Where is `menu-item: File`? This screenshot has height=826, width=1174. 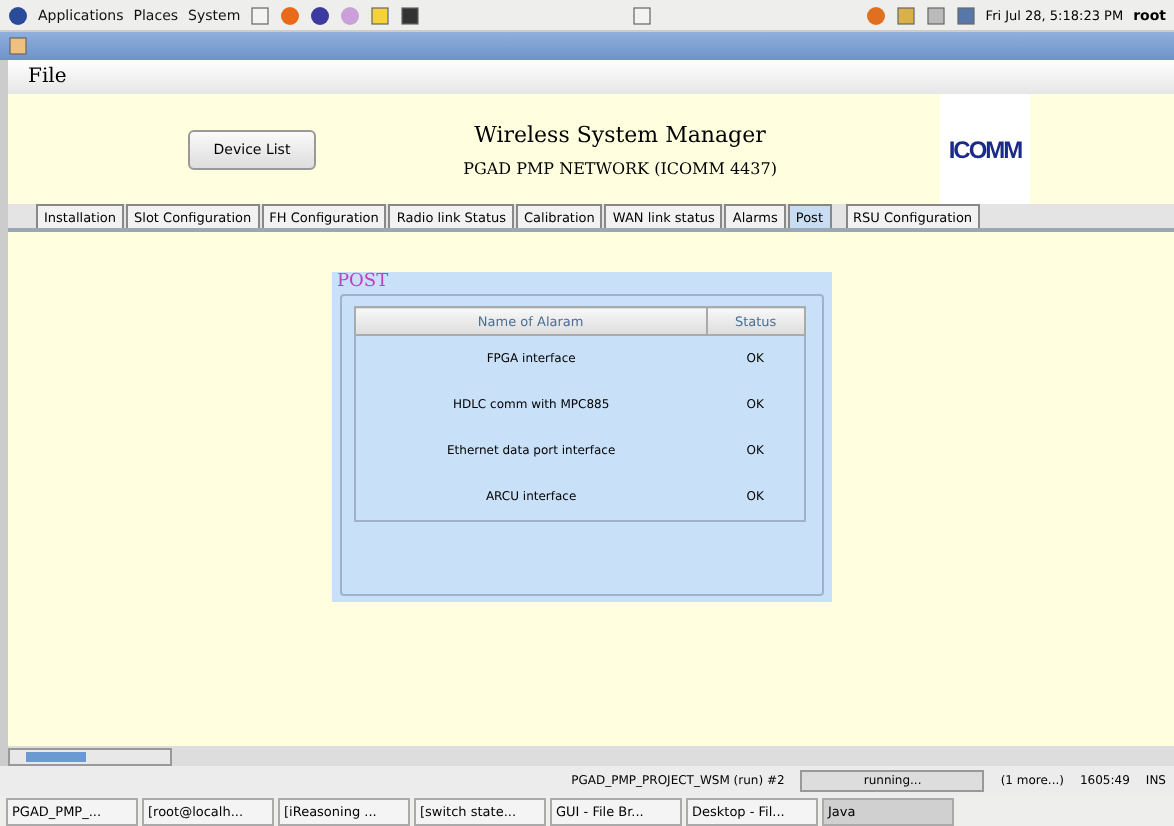 menu-item: File is located at coordinates (47, 77).